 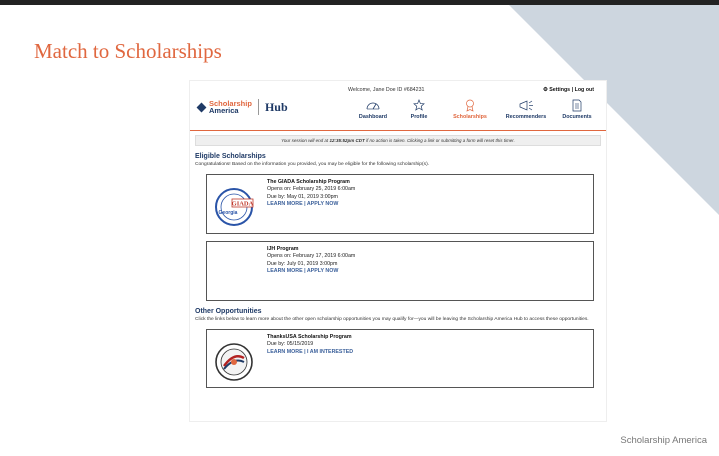 What do you see at coordinates (228, 311) in the screenshot?
I see `other-section-title: Other Opportunities` at bounding box center [228, 311].